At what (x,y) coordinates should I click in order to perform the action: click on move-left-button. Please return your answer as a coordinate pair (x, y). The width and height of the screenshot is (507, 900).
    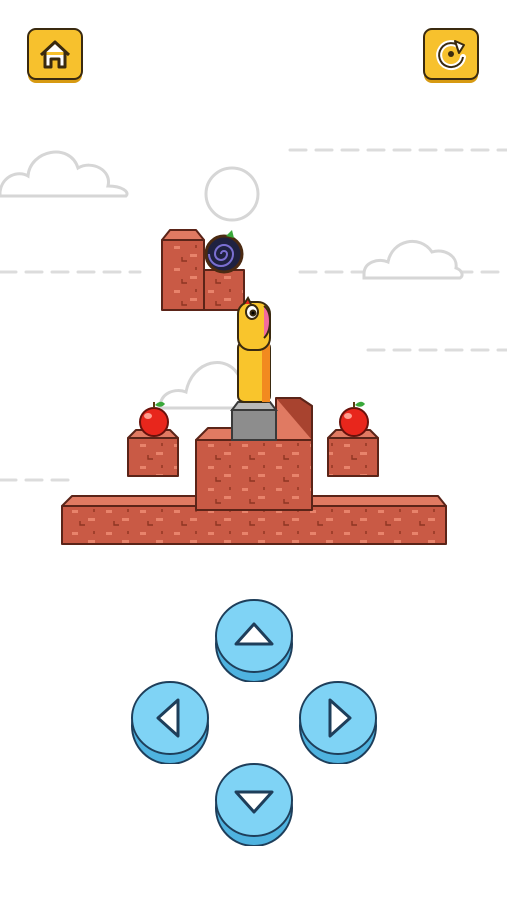
    Looking at the image, I should click on (170, 722).